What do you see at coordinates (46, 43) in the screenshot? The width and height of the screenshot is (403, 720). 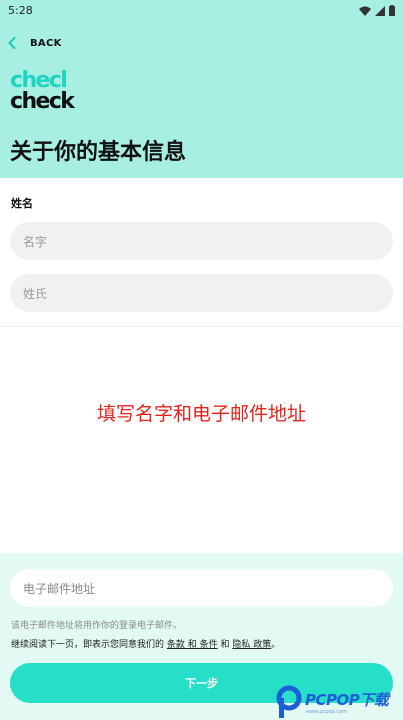 I see `back-label: BACK` at bounding box center [46, 43].